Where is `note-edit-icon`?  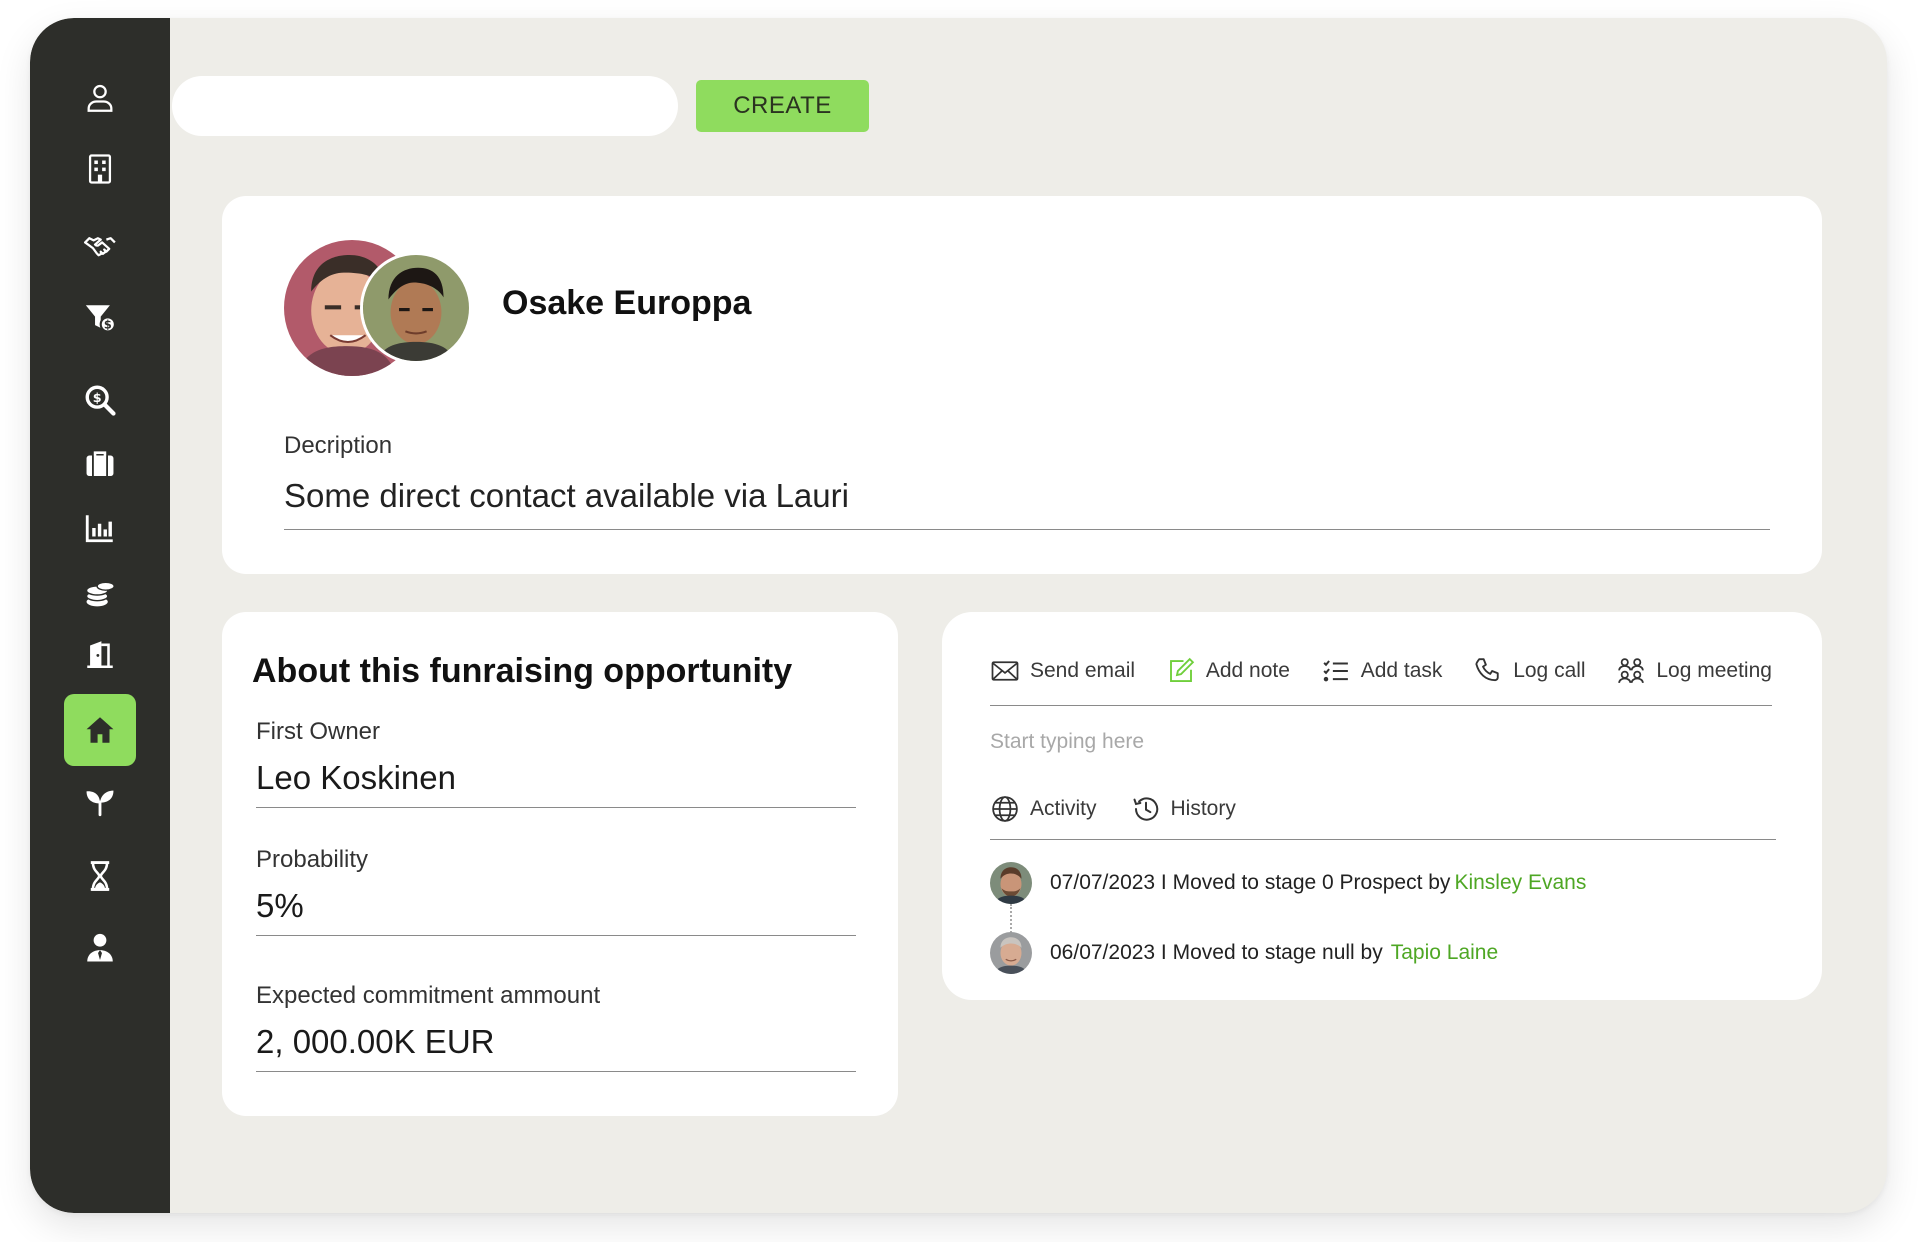 note-edit-icon is located at coordinates (1182, 669).